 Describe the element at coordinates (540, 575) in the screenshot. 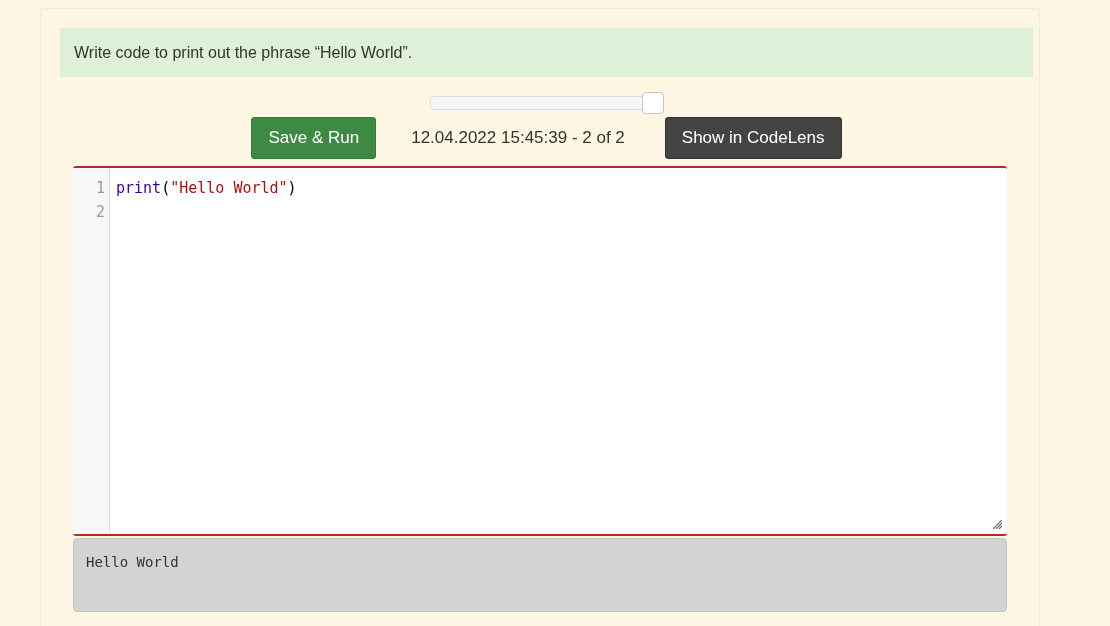

I see `output-text: Hello World` at that location.